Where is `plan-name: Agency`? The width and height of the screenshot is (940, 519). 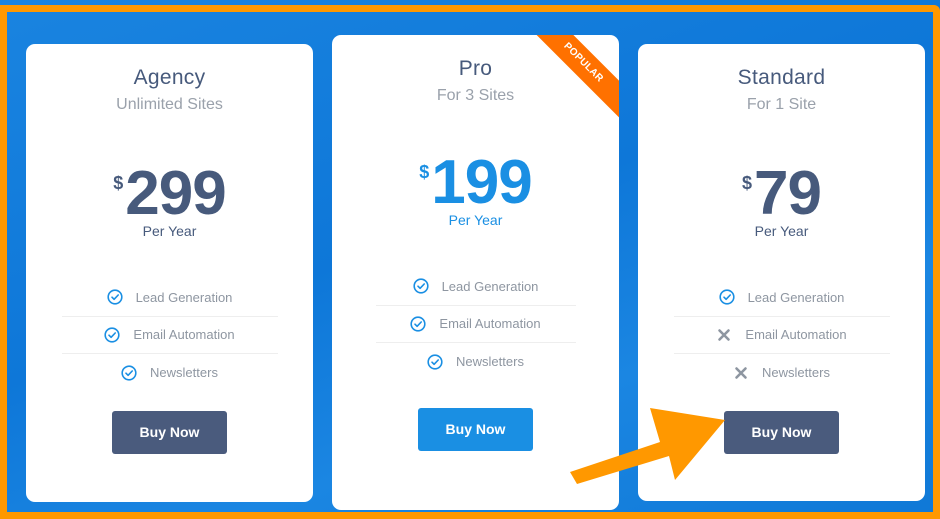 plan-name: Agency is located at coordinates (169, 77).